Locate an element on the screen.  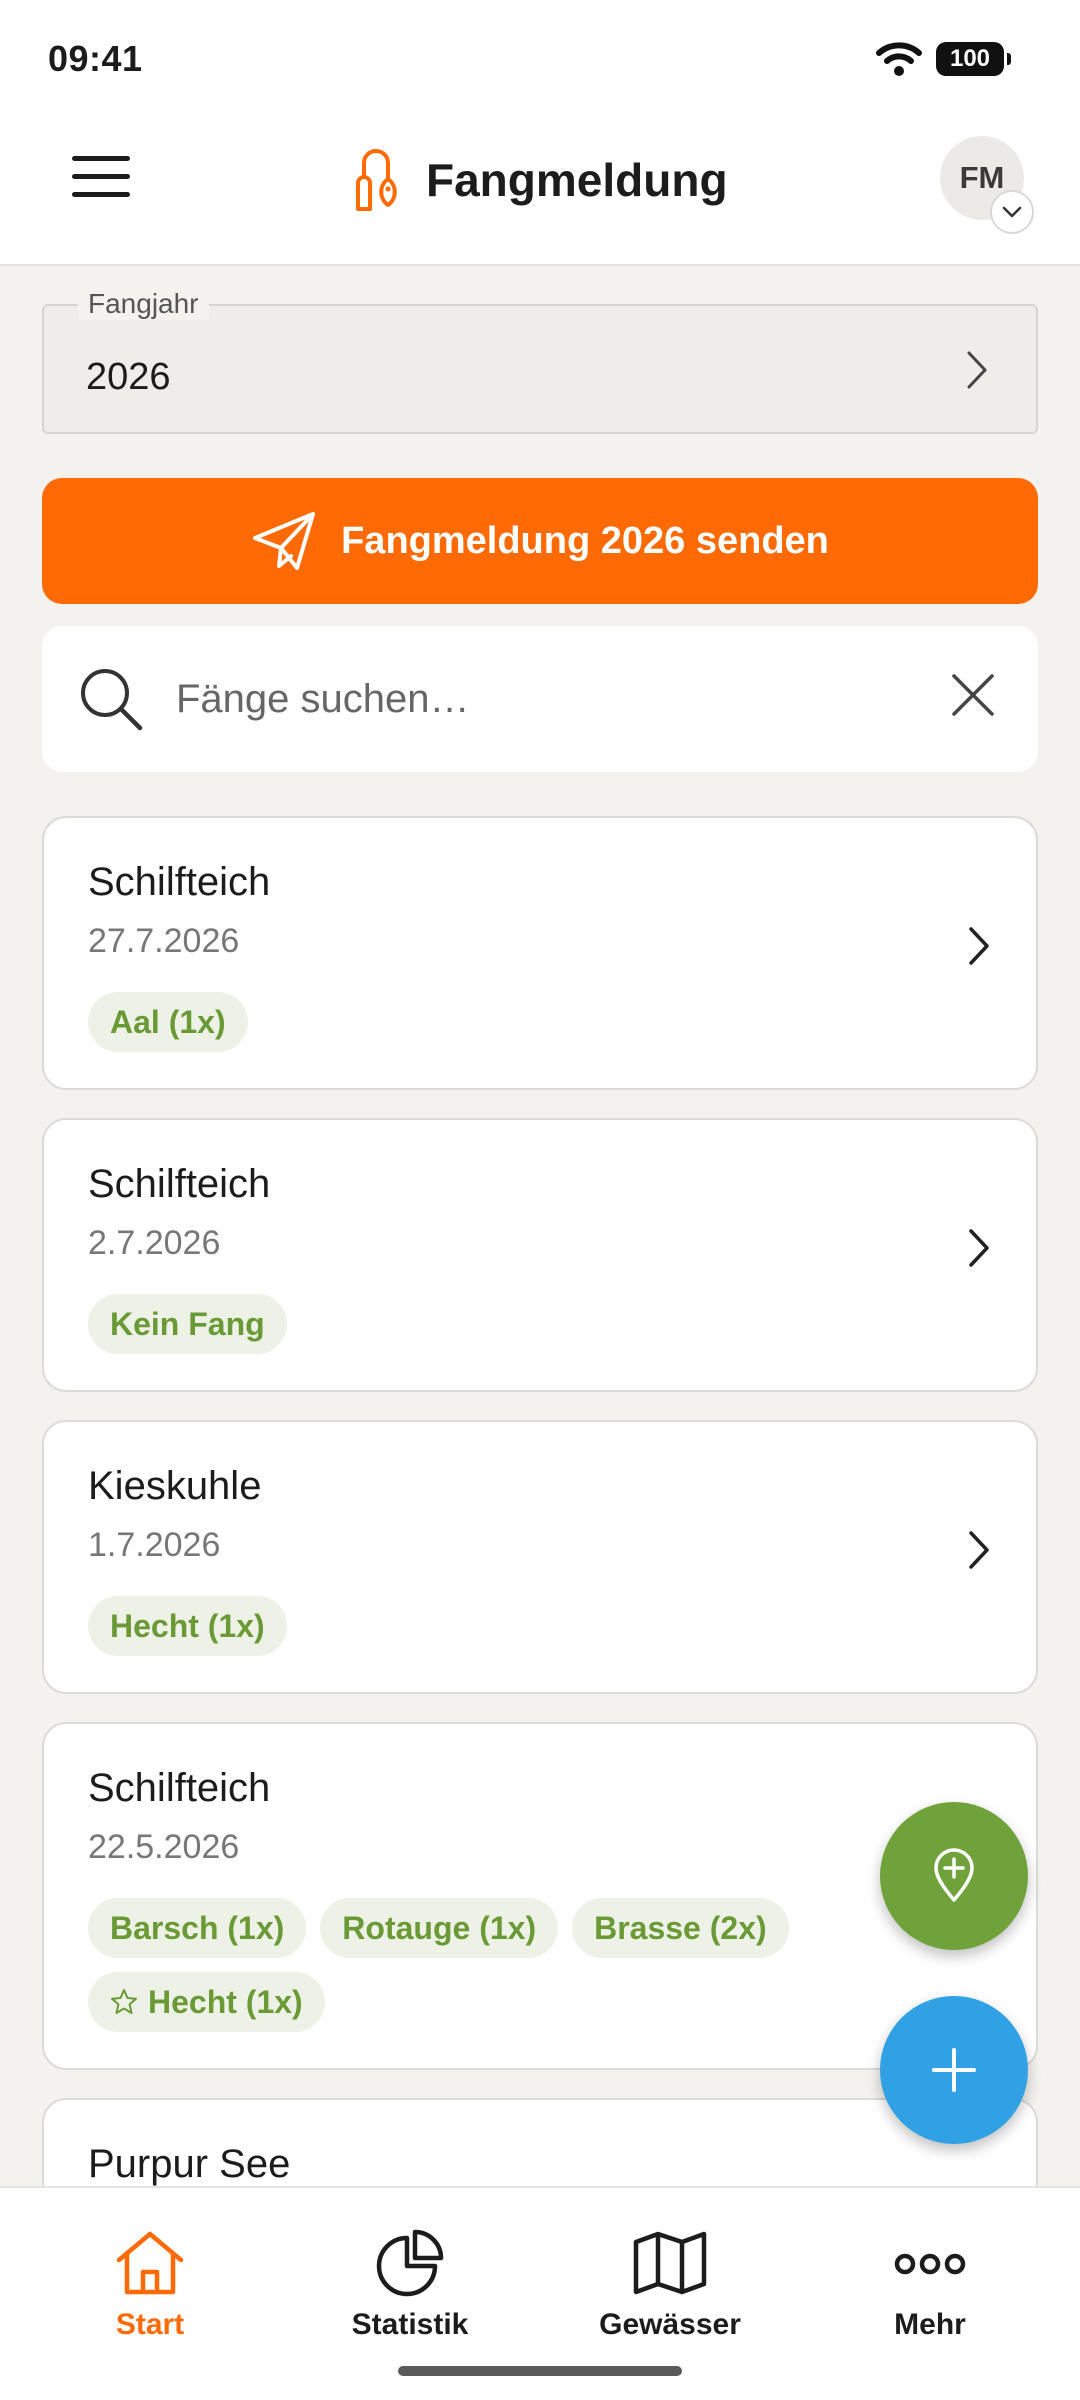
home-icon is located at coordinates (150, 2263).